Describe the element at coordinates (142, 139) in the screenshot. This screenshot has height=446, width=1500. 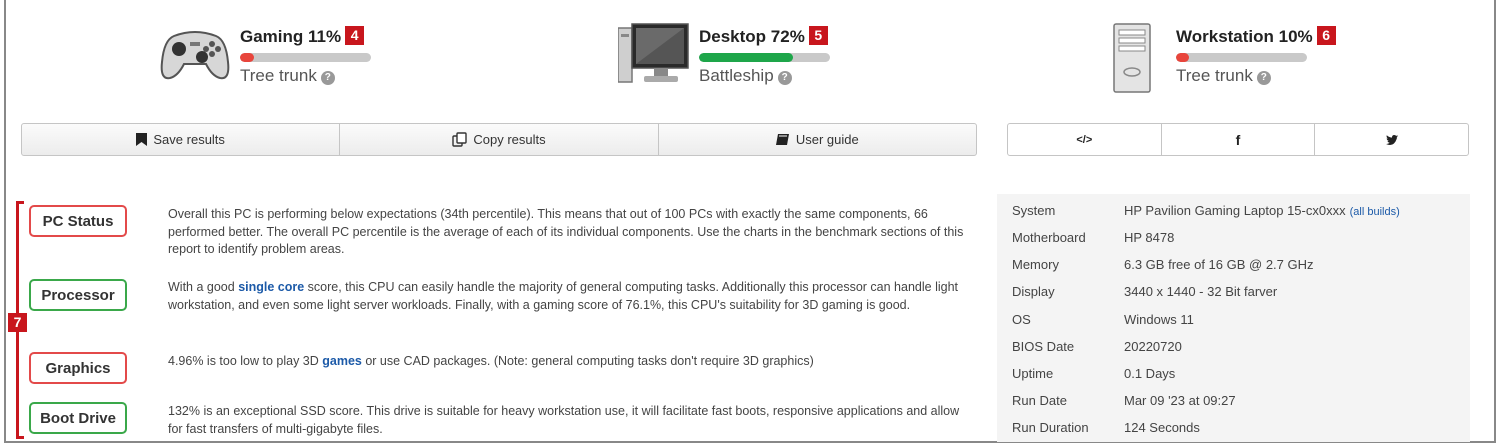
I see `bookmark-icon` at that location.